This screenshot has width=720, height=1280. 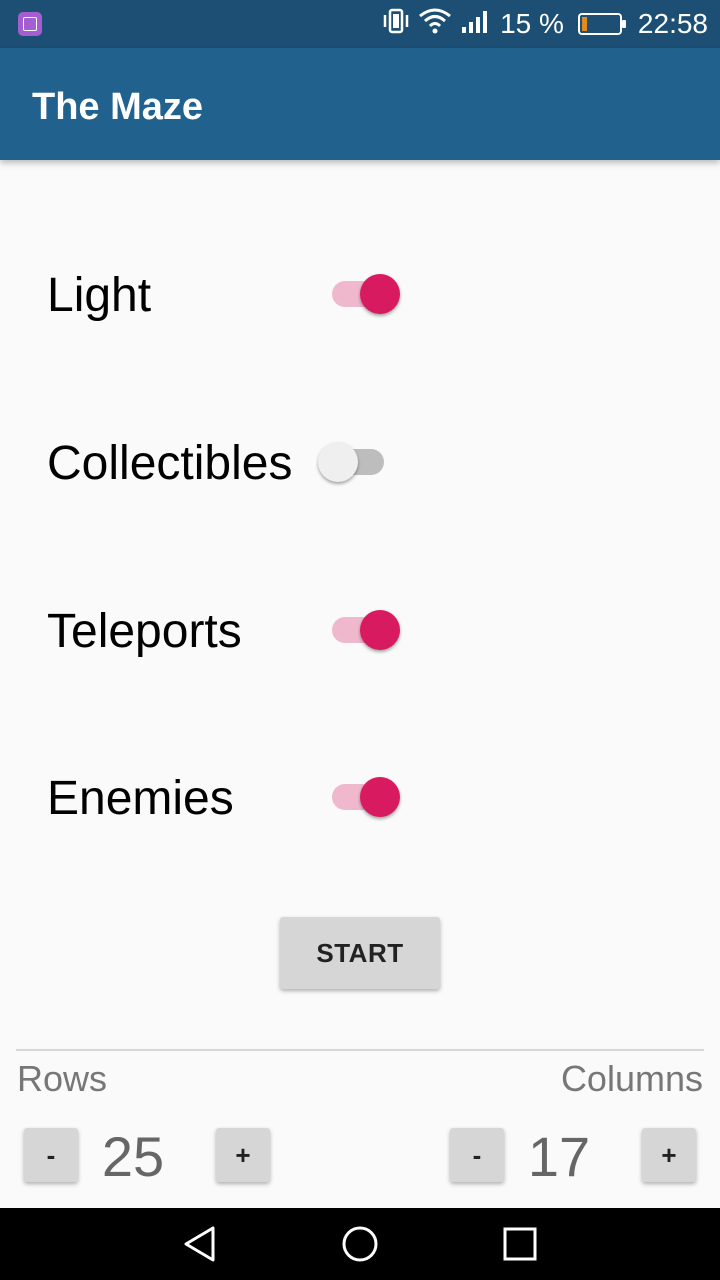 I want to click on status-indicators: 15 % 22:58, so click(x=545, y=24).